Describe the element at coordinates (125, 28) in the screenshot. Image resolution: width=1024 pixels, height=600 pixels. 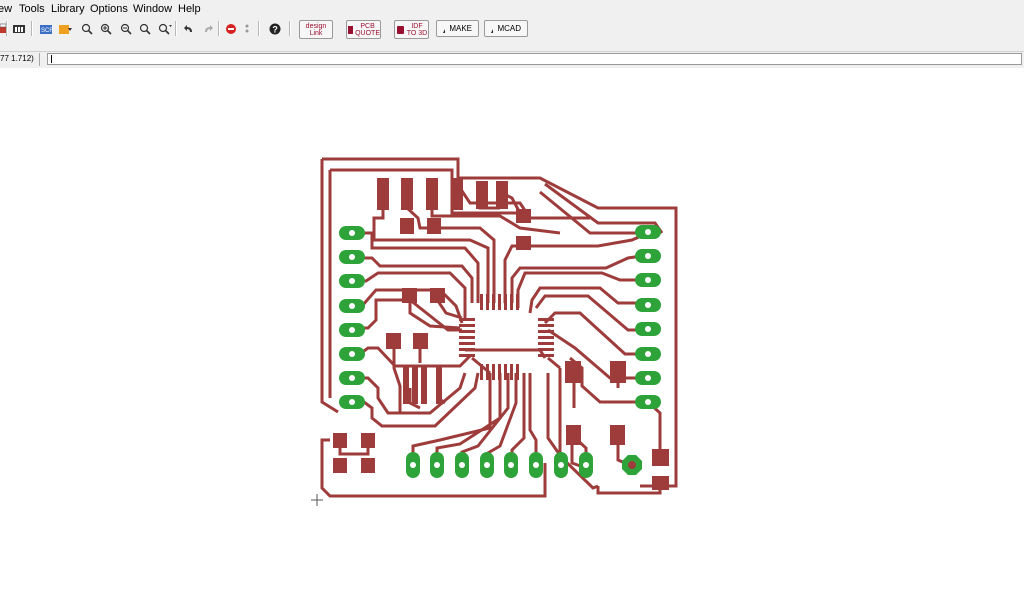
I see `zoom-out-icon` at that location.